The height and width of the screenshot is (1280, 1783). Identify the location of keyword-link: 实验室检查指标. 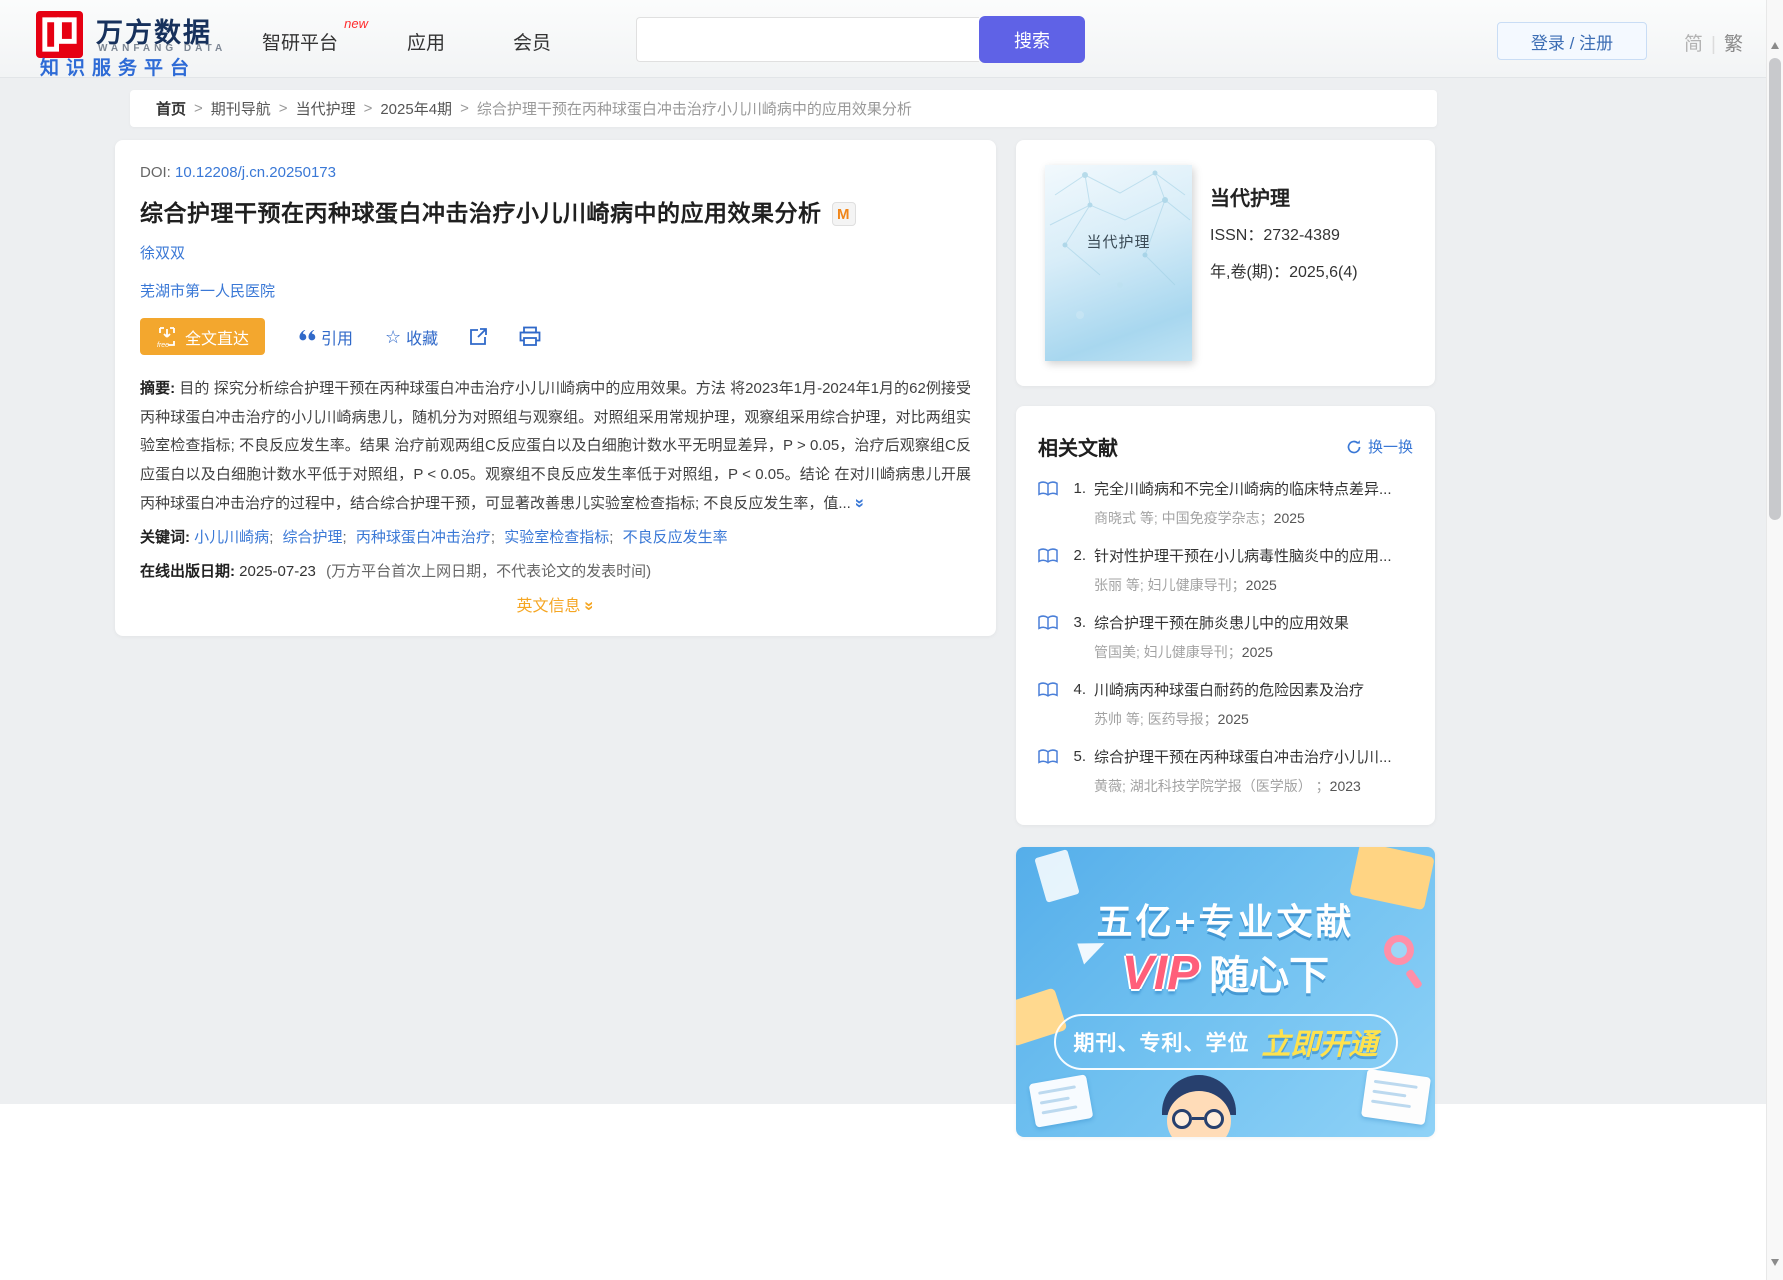
(556, 537).